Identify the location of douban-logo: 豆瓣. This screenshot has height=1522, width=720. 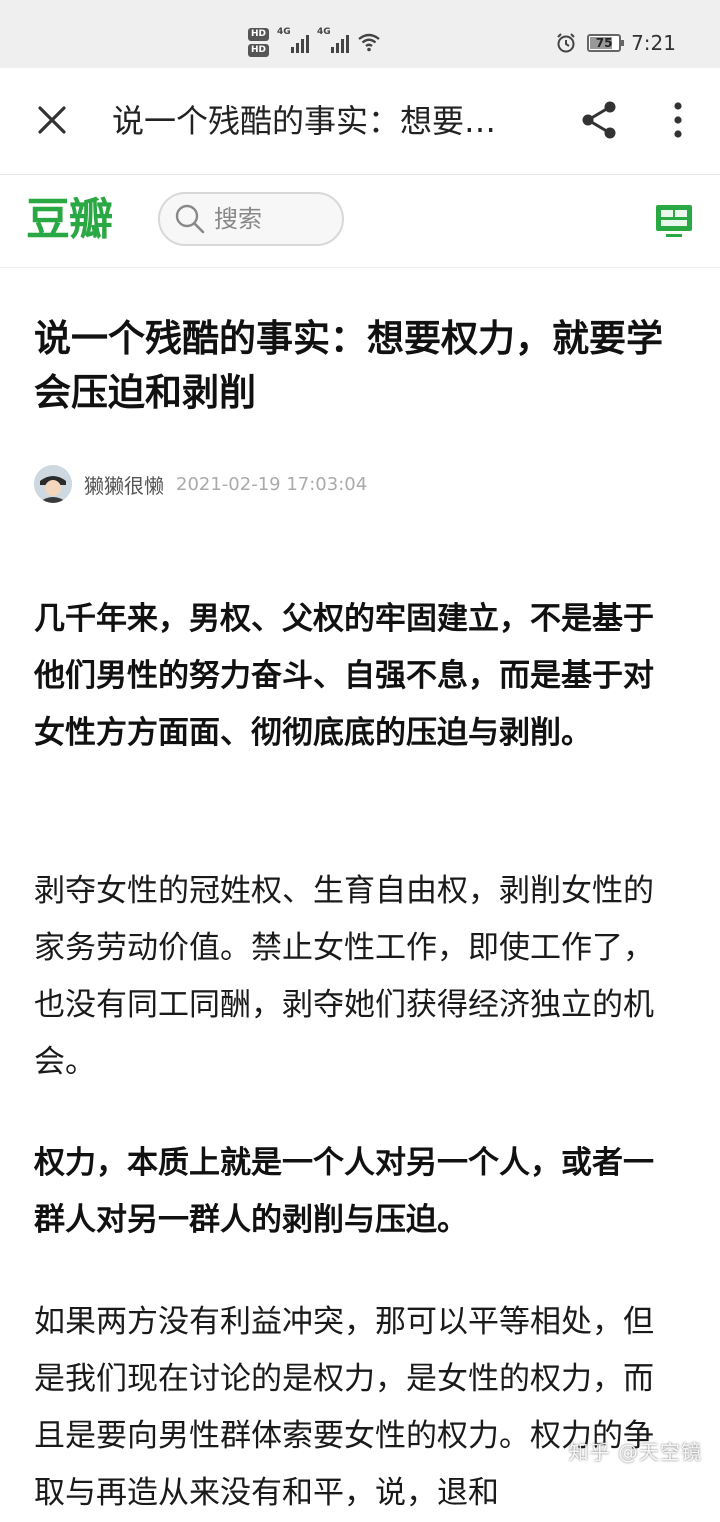
(69, 220).